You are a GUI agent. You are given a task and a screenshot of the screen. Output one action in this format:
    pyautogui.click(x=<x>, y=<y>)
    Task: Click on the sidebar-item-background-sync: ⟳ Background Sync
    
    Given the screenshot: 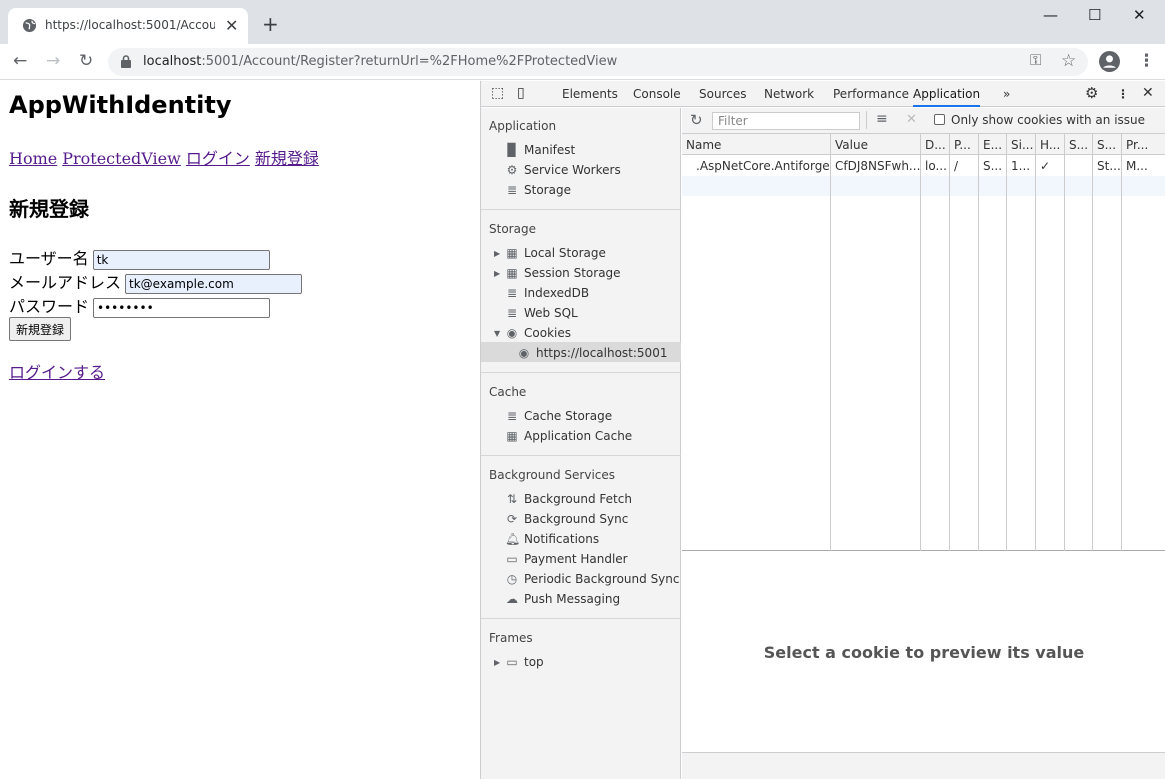 What is the action you would take?
    pyautogui.click(x=566, y=519)
    